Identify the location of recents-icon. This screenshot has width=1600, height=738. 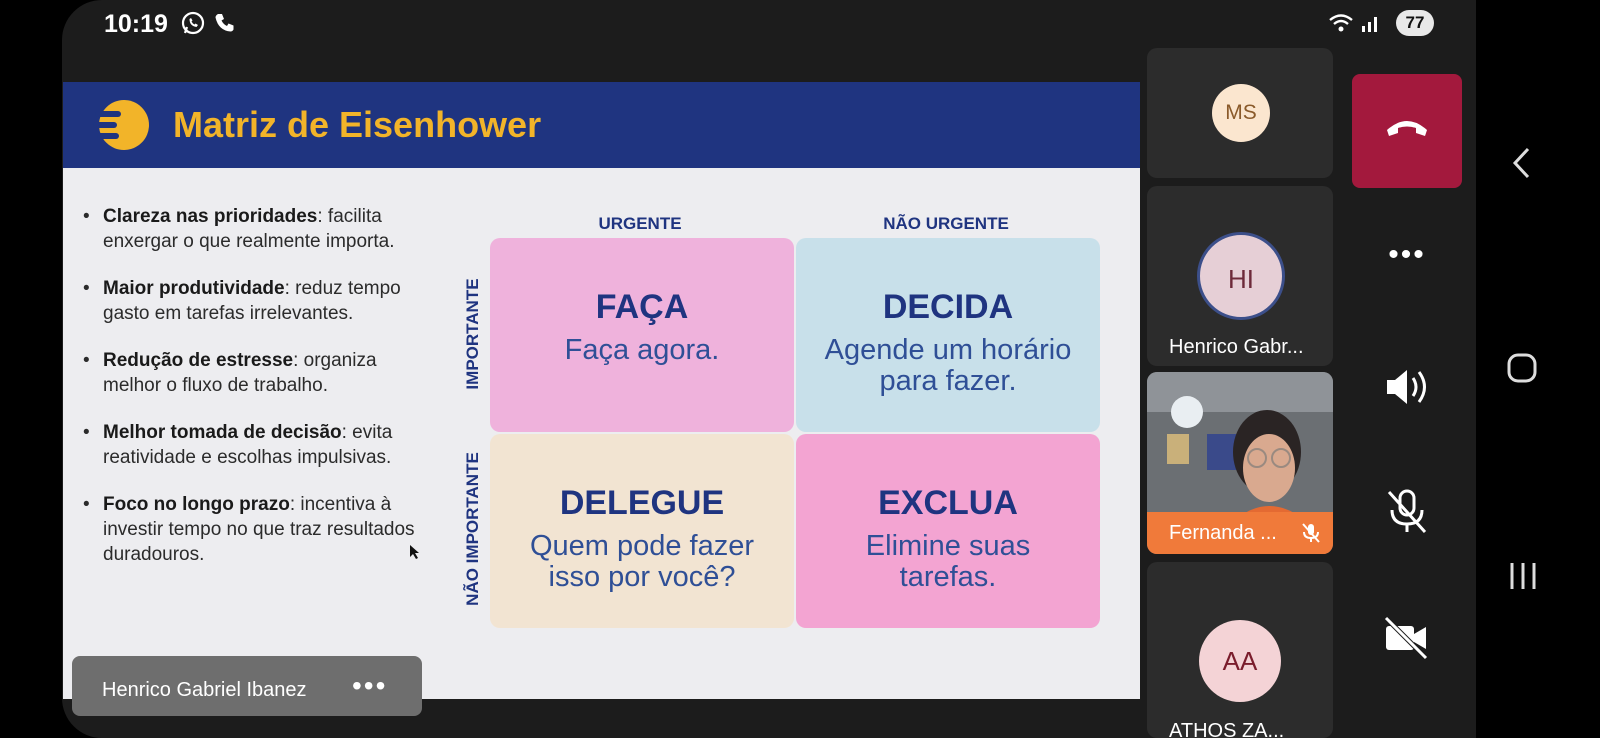
(1523, 576).